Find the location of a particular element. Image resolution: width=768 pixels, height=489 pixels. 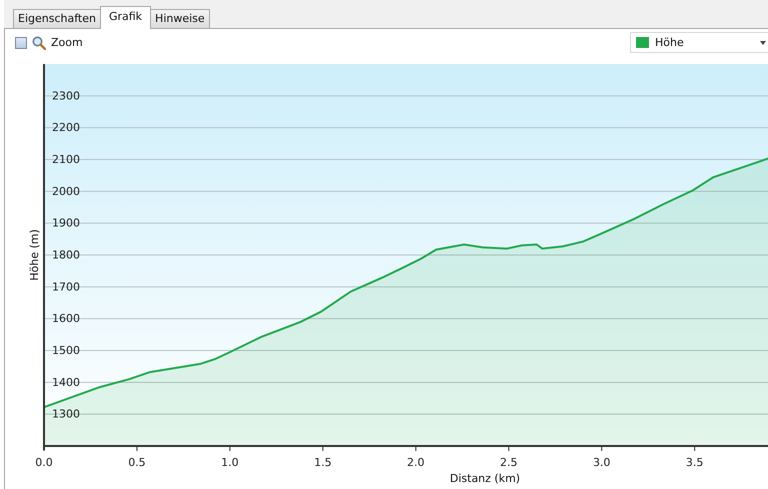

tab: Grafik is located at coordinates (126, 17).